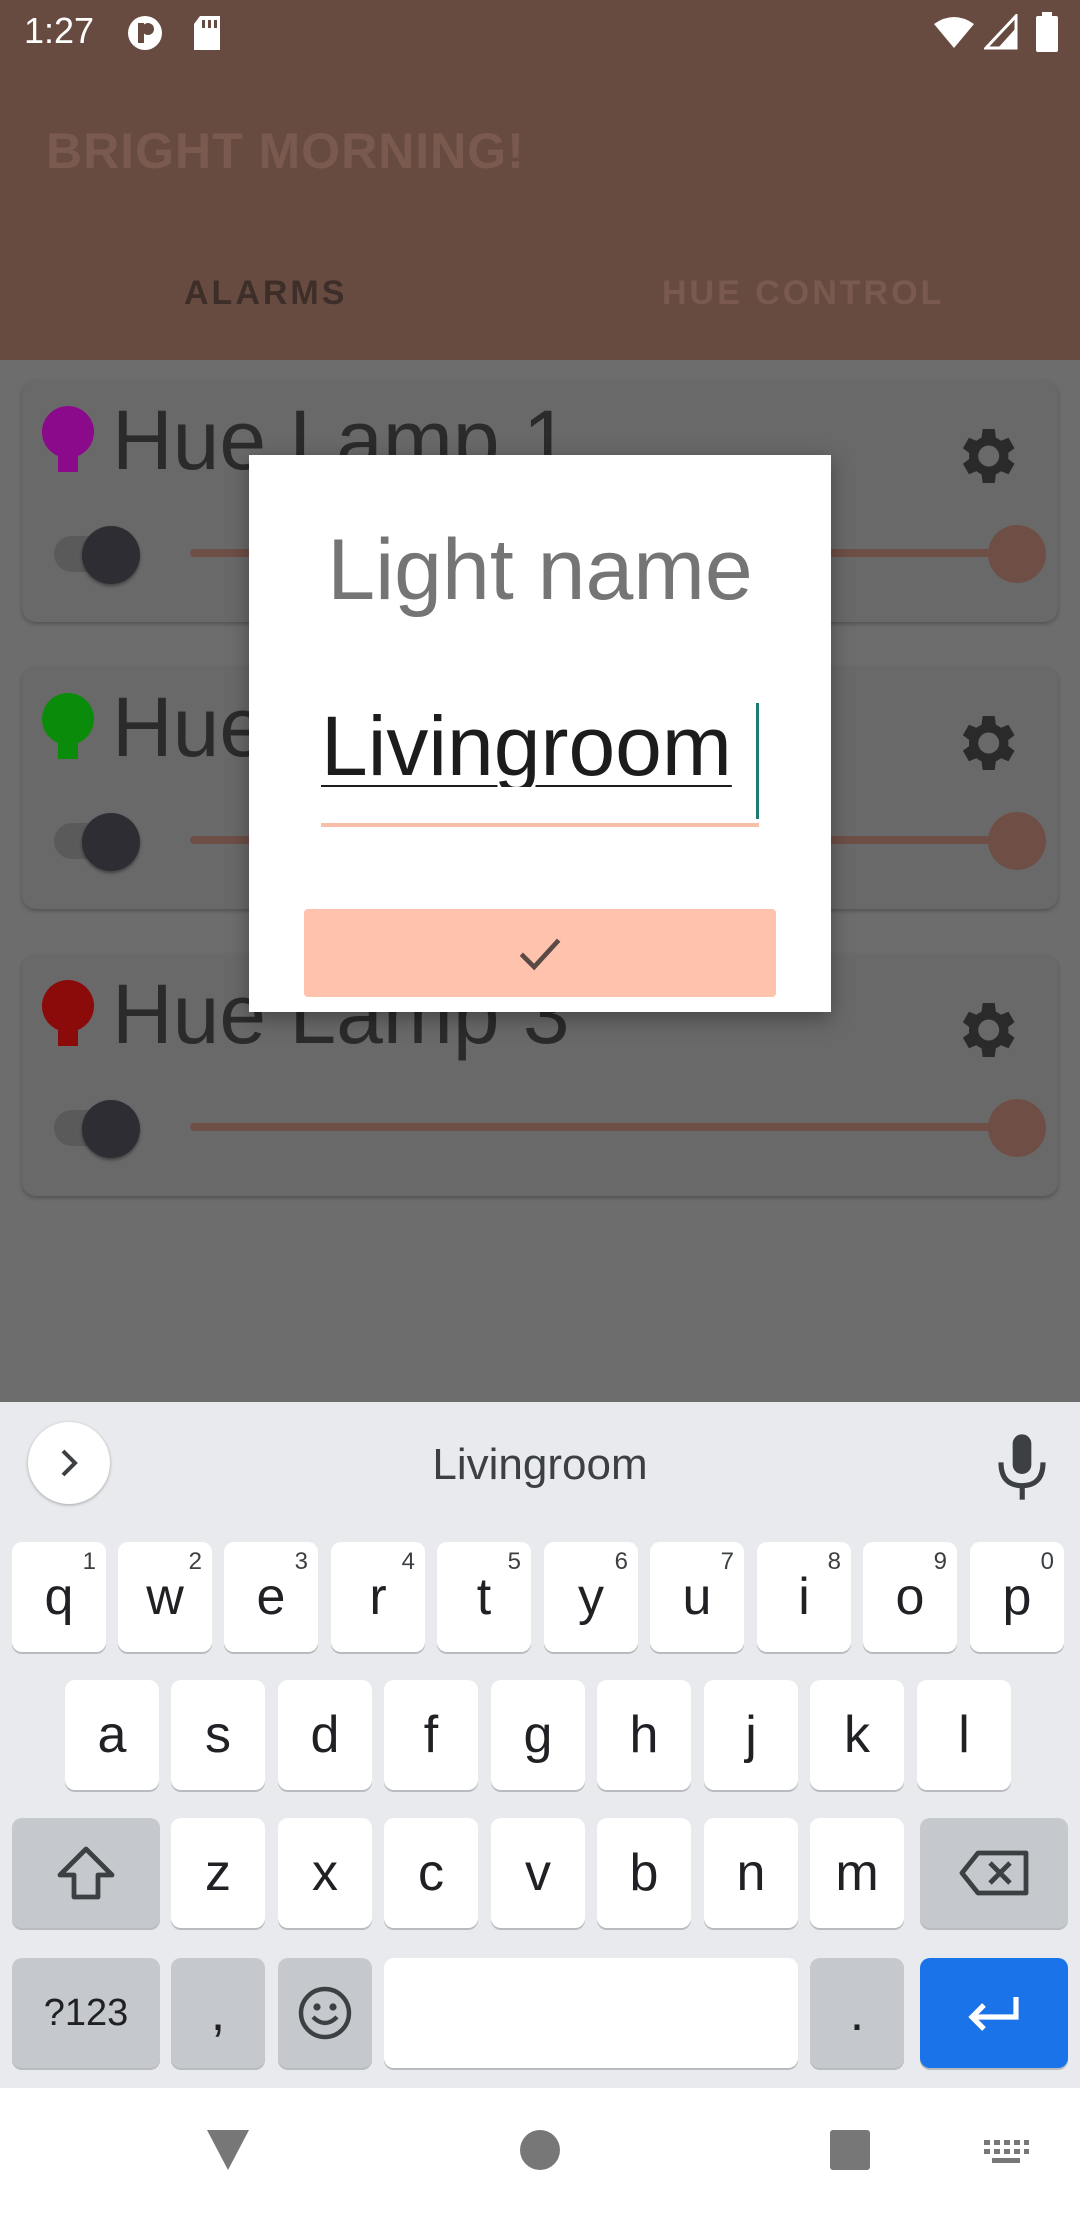 The height and width of the screenshot is (2220, 1080). What do you see at coordinates (540, 570) in the screenshot?
I see `dialog-title: Light name` at bounding box center [540, 570].